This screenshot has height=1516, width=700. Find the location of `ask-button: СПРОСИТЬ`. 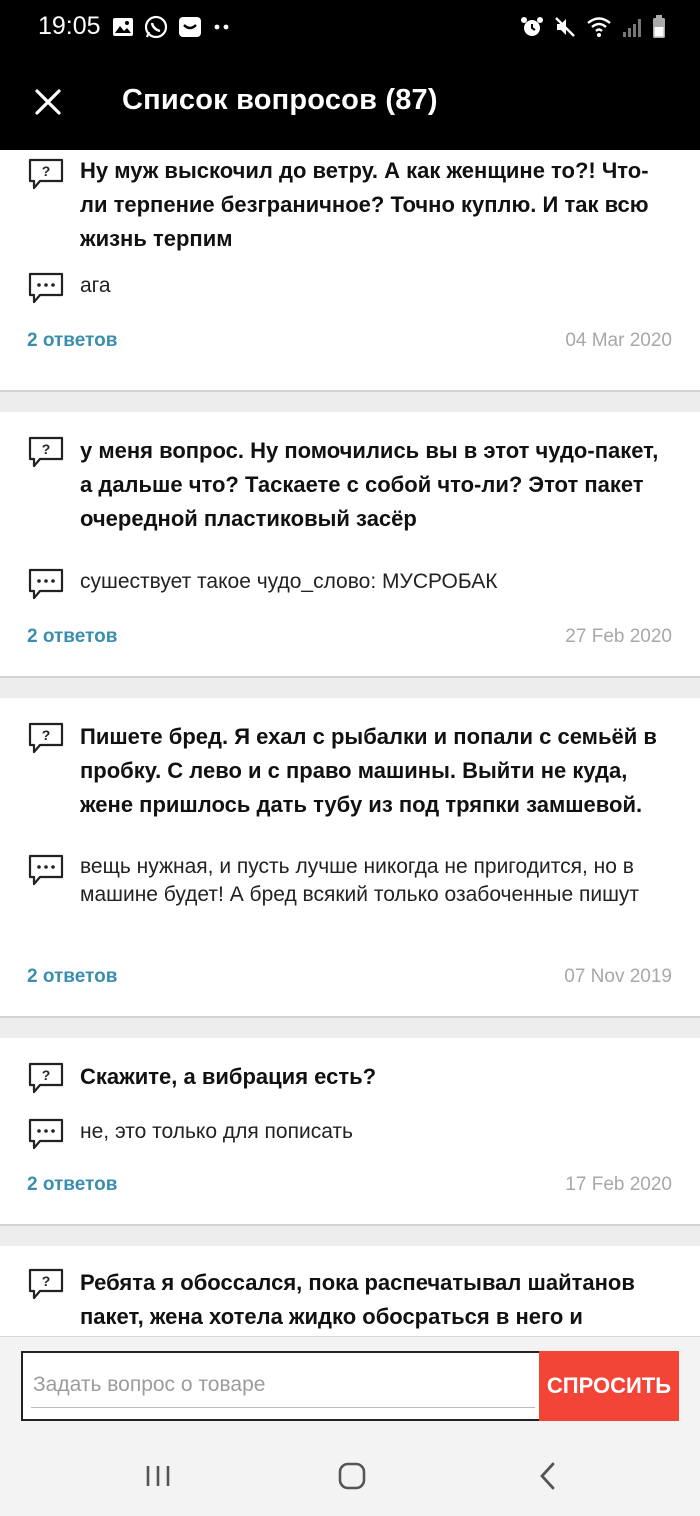

ask-button: СПРОСИТЬ is located at coordinates (609, 1386).